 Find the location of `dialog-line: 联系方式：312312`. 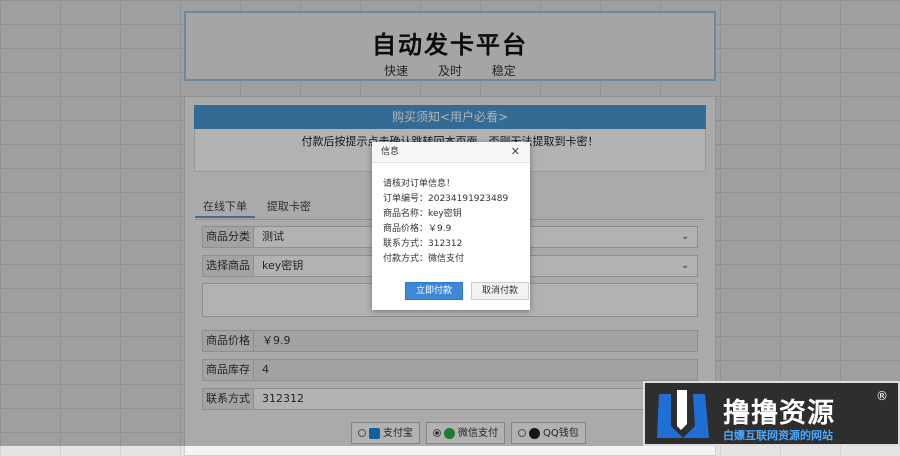

dialog-line: 联系方式：312312 is located at coordinates (423, 244).